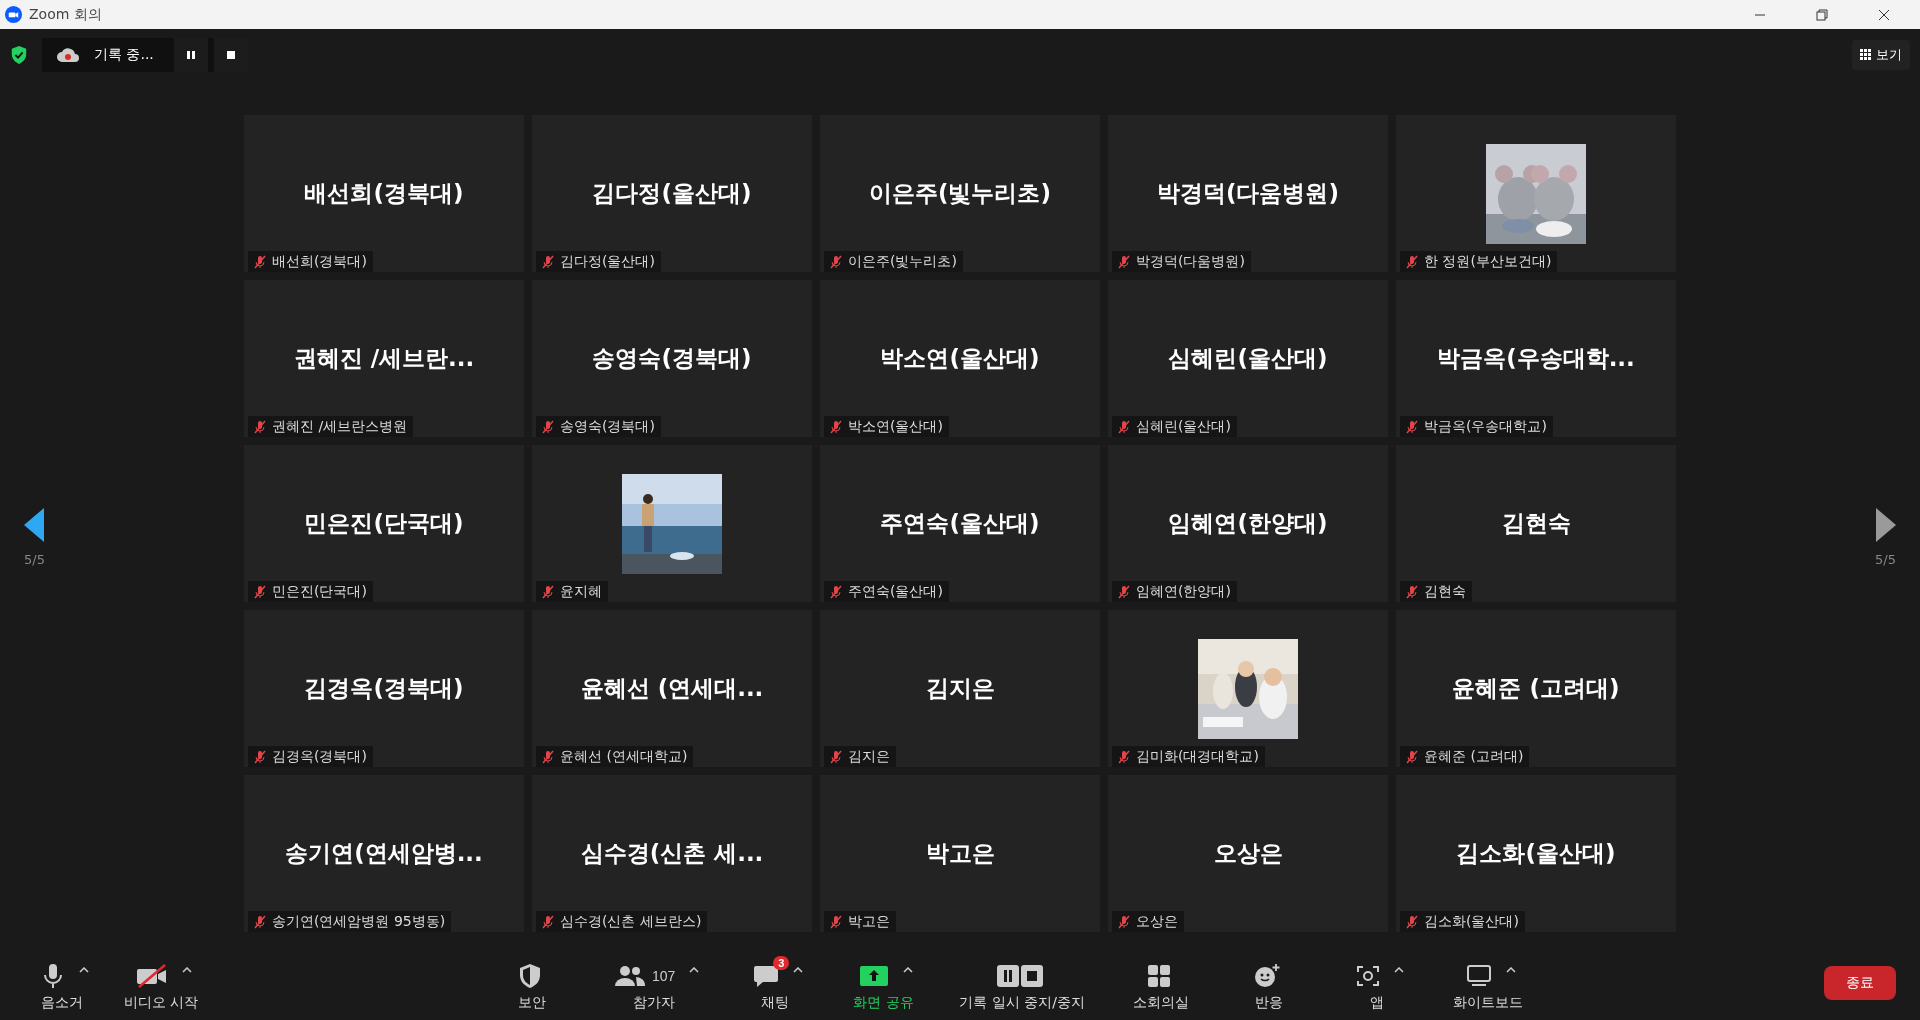  I want to click on participant-name: 김경옥(경북대), so click(384, 688).